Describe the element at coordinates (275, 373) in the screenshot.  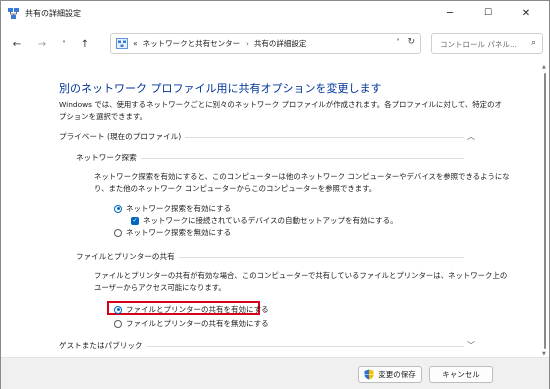
I see `footer-bar: 変更の保存 キャンセル` at that location.